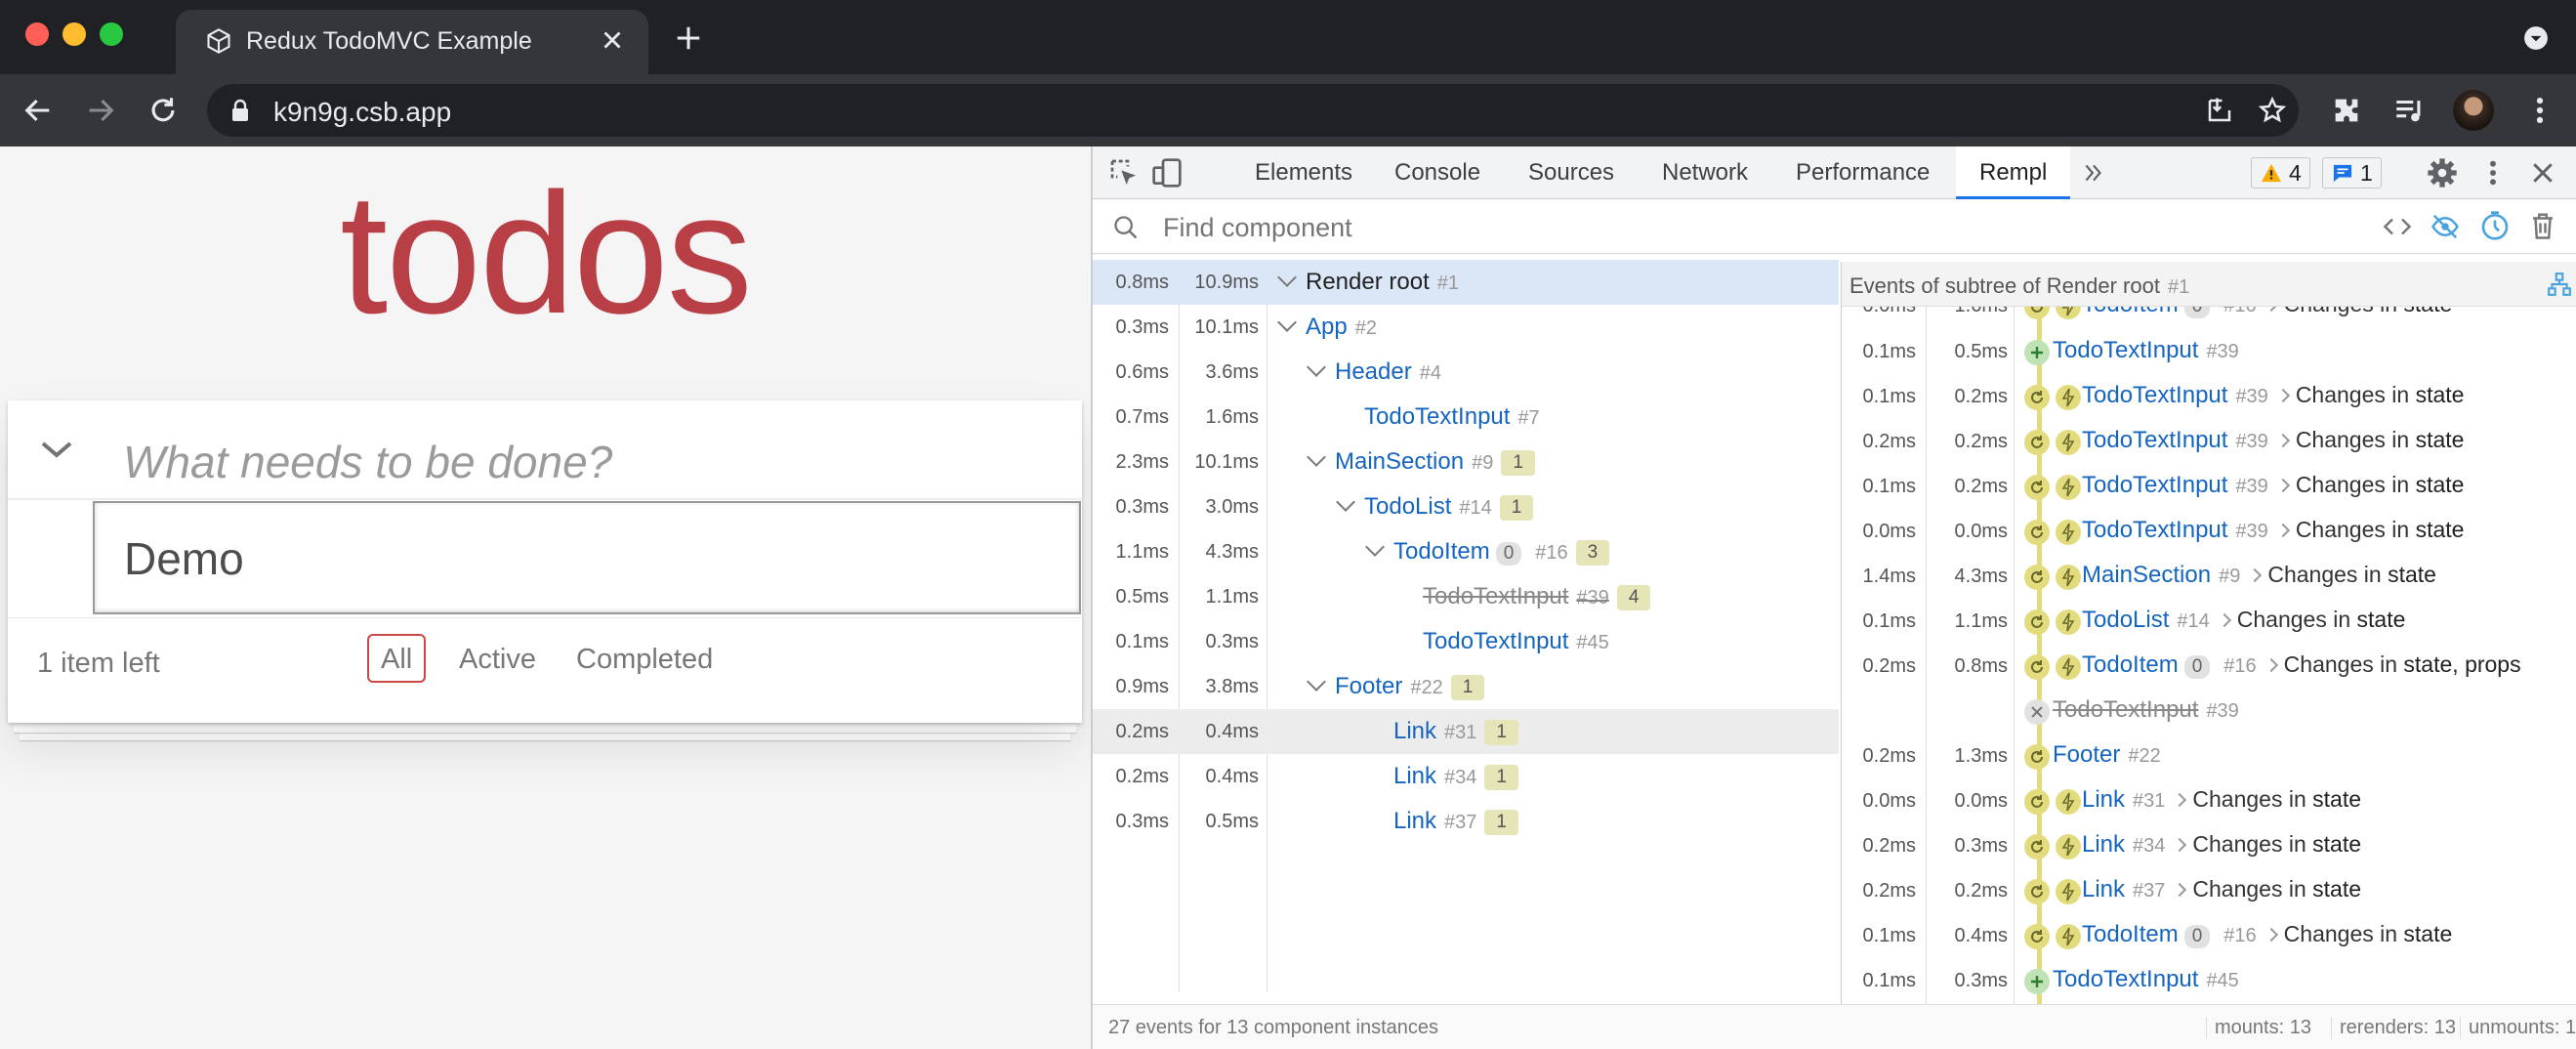 This screenshot has height=1049, width=2576. Describe the element at coordinates (2272, 110) in the screenshot. I see `bookmark-star-icon` at that location.